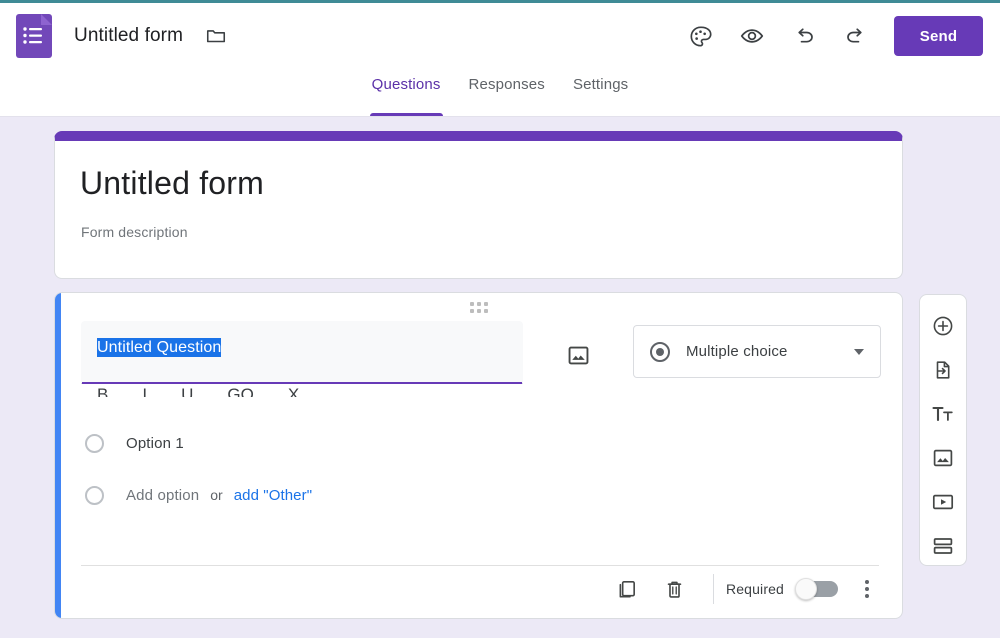  What do you see at coordinates (324, 392) in the screenshot?
I see `rich-text-format-toolbar: B I U GO X` at bounding box center [324, 392].